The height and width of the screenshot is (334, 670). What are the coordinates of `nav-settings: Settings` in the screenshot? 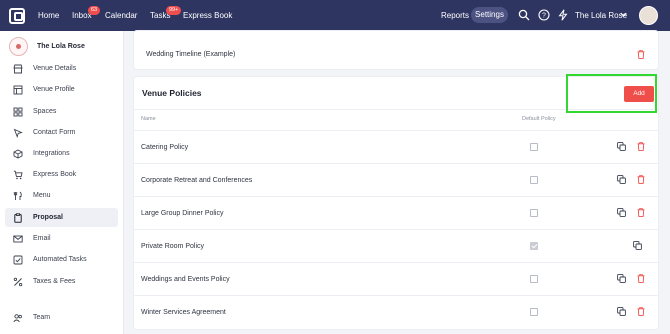 It's located at (489, 15).